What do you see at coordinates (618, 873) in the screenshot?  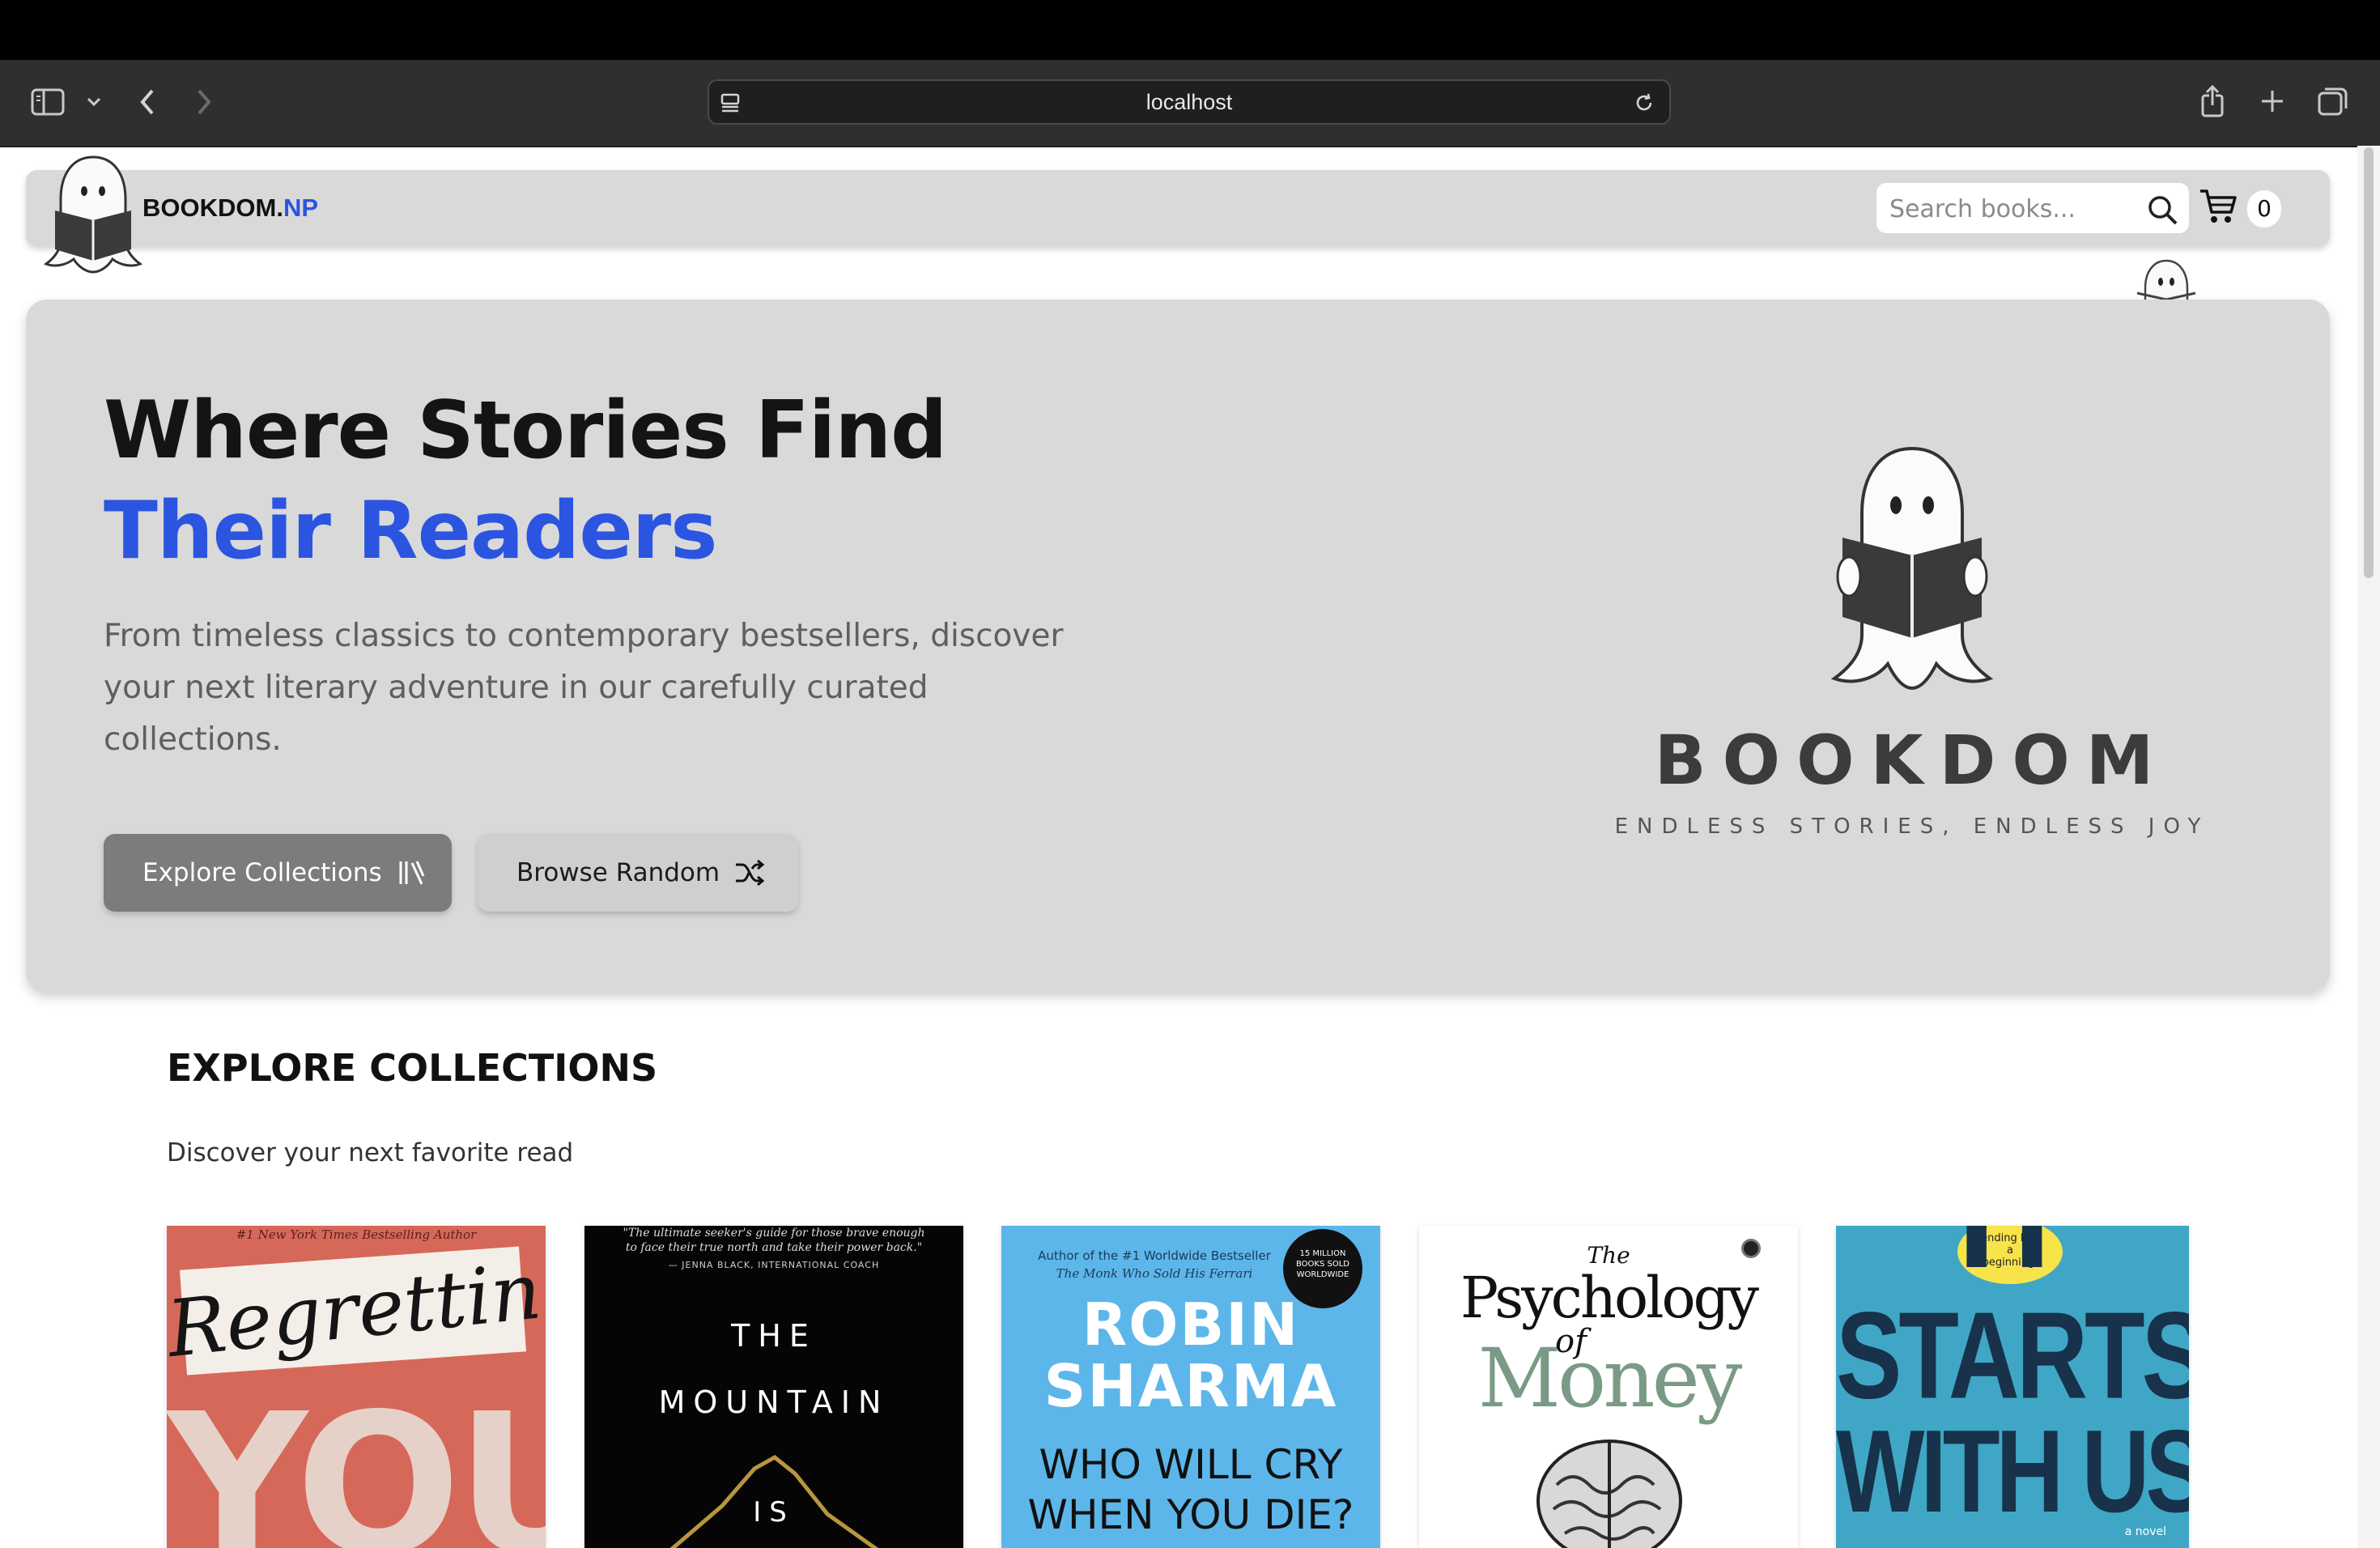 I see `browse-random-label: Browse Random` at bounding box center [618, 873].